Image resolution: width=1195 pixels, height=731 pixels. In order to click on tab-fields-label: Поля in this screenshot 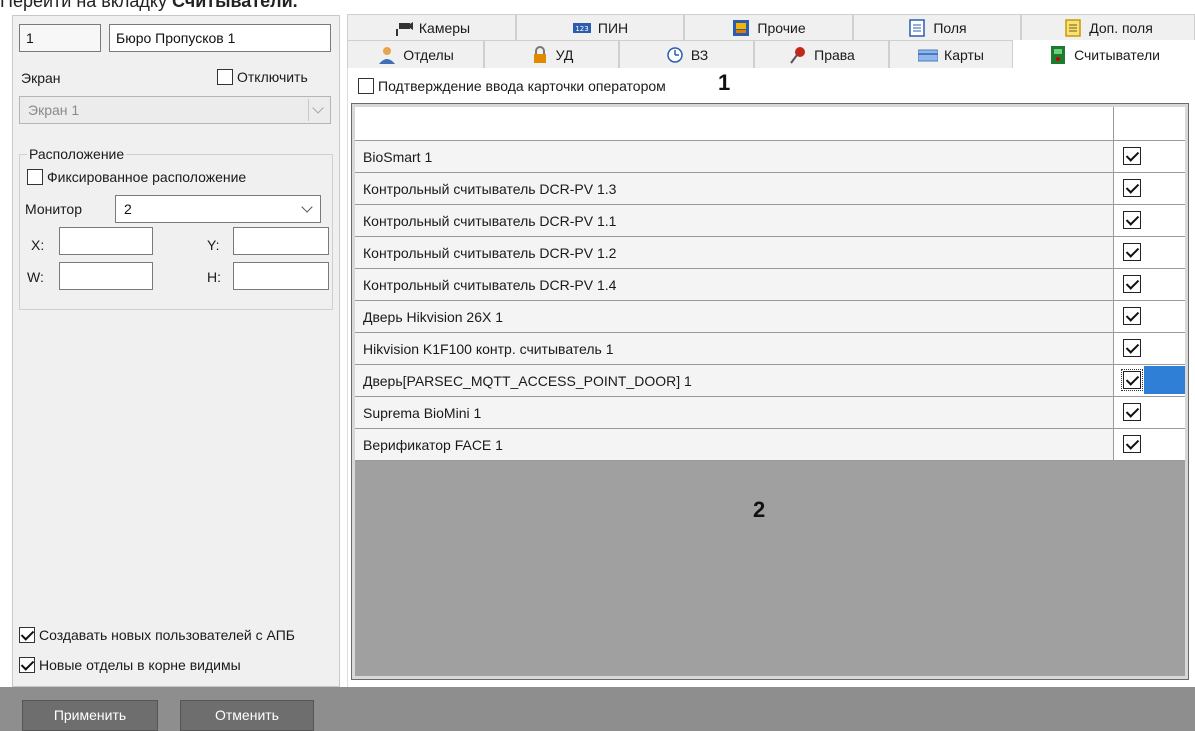, I will do `click(950, 27)`.